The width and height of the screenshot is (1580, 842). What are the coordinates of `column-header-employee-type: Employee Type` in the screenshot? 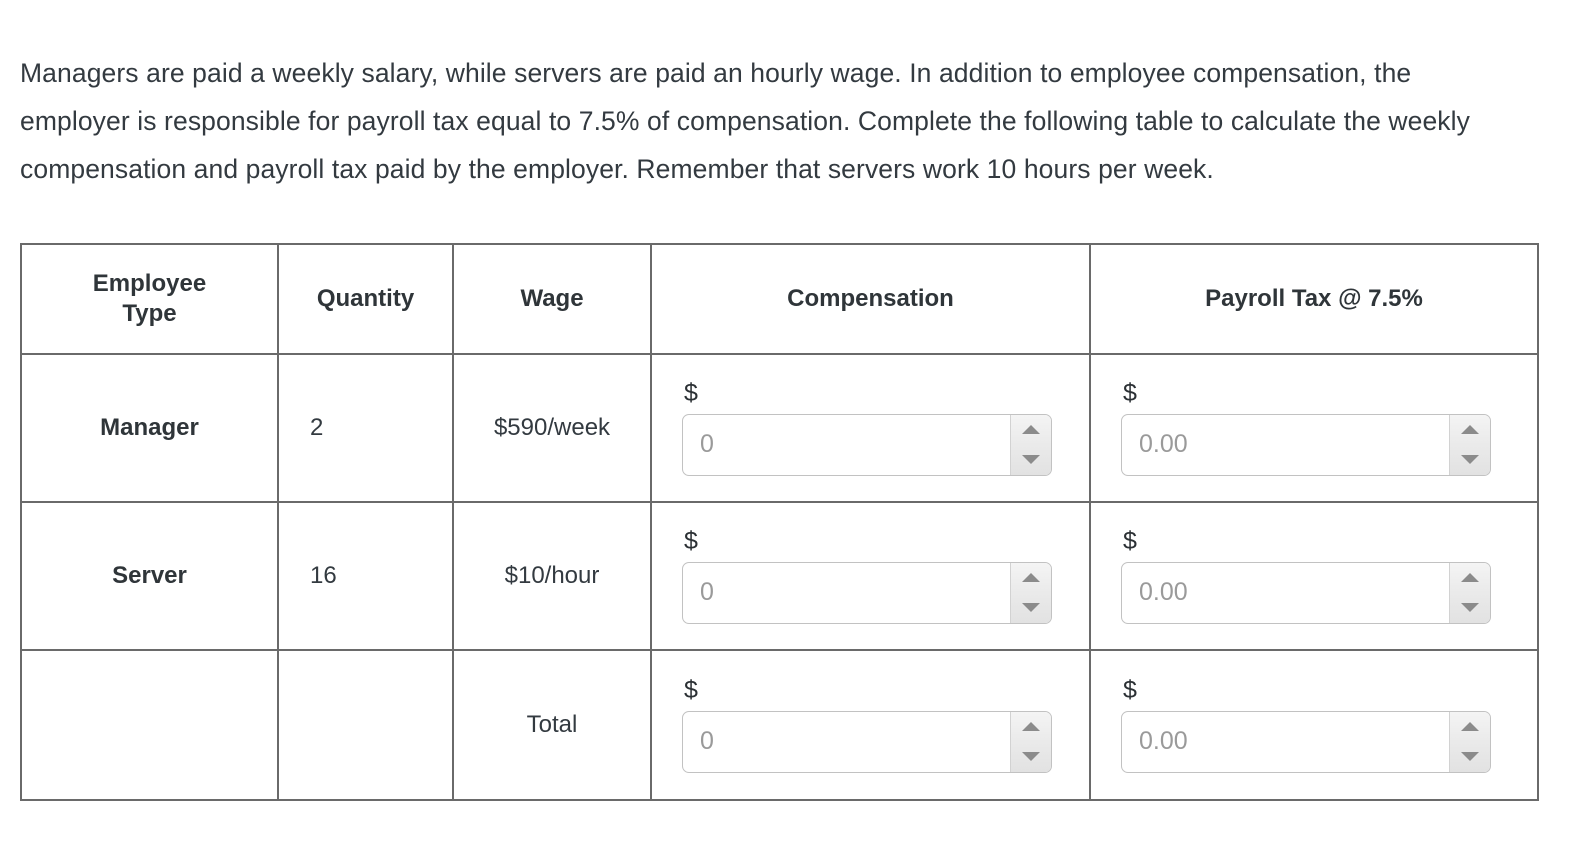 It's located at (149, 299).